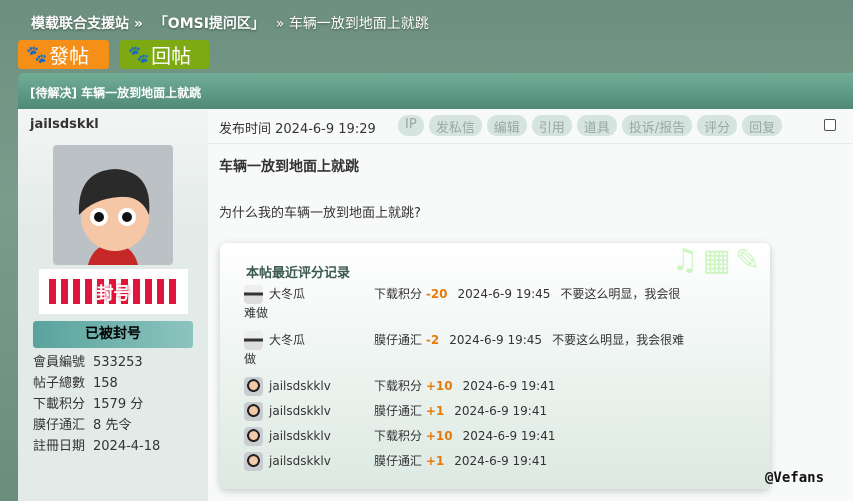  I want to click on watermark: @Vefans, so click(795, 478).